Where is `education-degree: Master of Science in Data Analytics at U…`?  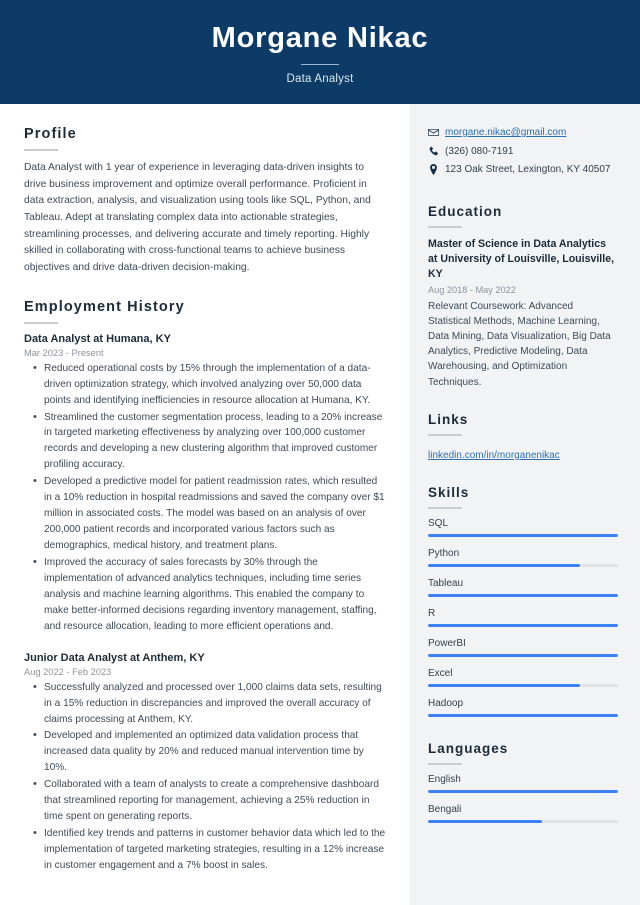 education-degree: Master of Science in Data Analytics at U… is located at coordinates (521, 258).